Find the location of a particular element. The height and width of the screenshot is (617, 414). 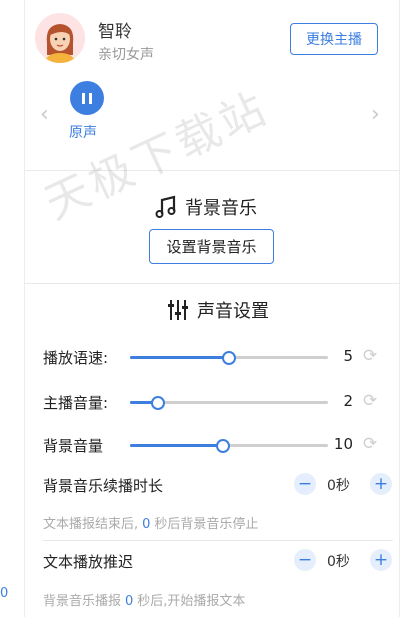

bgm-duration-label: 背景音乐续播时长 is located at coordinates (103, 486).